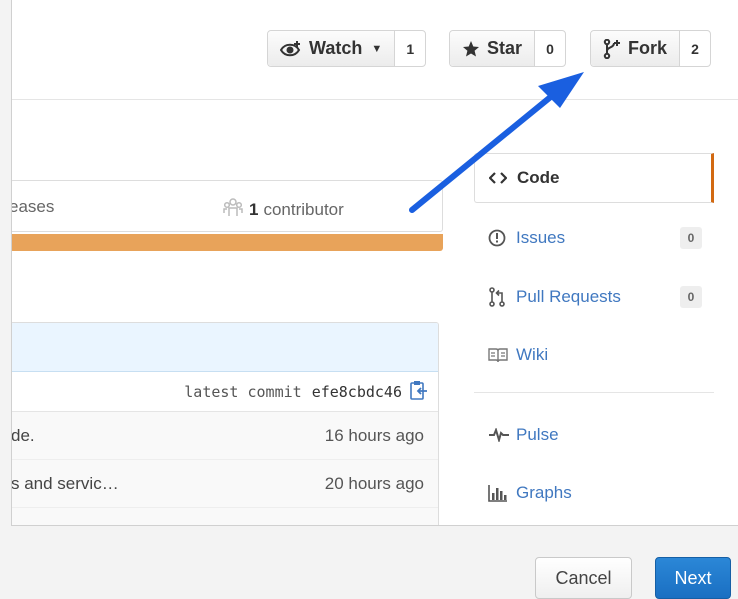 Image resolution: width=738 pixels, height=599 pixels. What do you see at coordinates (369, 562) in the screenshot?
I see `wizard-footer: Cancel Next` at bounding box center [369, 562].